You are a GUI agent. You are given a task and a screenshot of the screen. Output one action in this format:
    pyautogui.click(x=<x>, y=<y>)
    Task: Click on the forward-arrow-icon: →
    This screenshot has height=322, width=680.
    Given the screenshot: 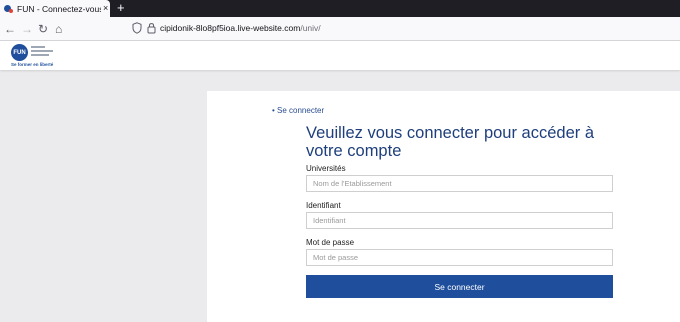 What is the action you would take?
    pyautogui.click(x=27, y=29)
    